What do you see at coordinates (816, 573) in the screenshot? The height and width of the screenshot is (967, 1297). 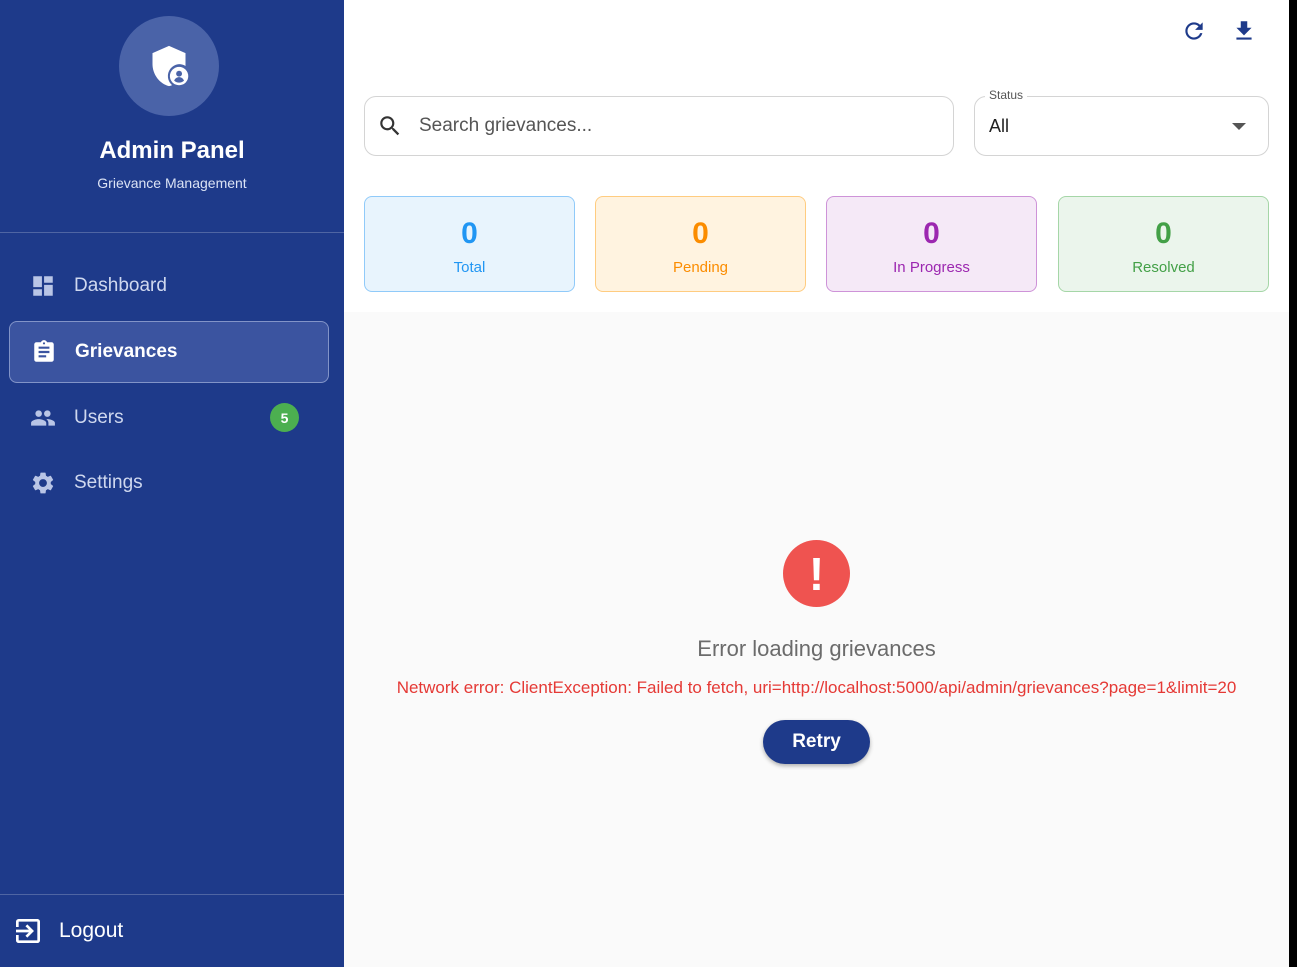 I see `error-icon: !` at bounding box center [816, 573].